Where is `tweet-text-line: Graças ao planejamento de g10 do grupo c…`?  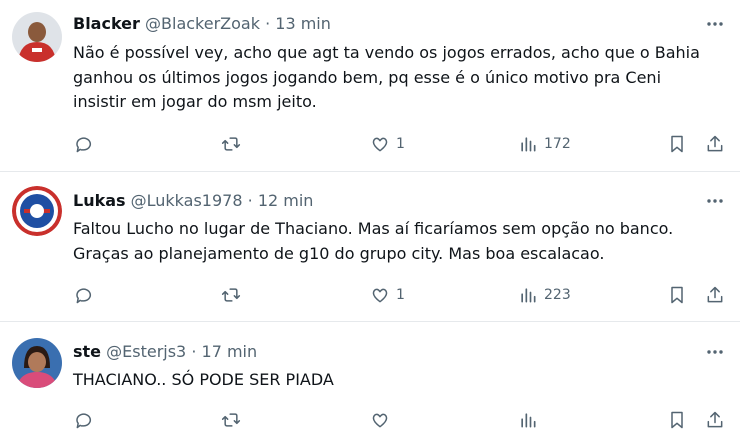 tweet-text-line: Graças ao planejamento de g10 do grupo c… is located at coordinates (339, 253).